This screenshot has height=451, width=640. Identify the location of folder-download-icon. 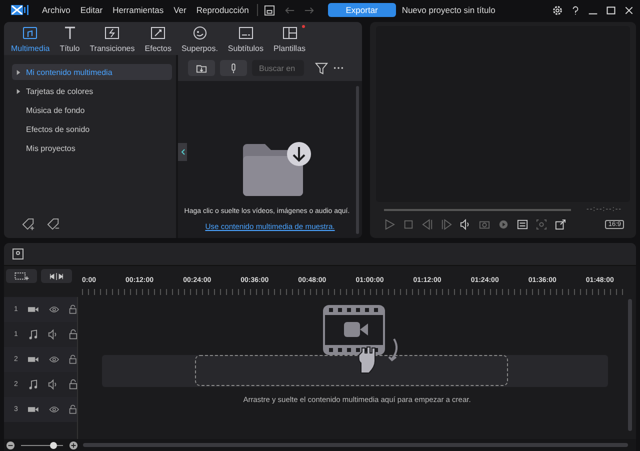
(277, 170).